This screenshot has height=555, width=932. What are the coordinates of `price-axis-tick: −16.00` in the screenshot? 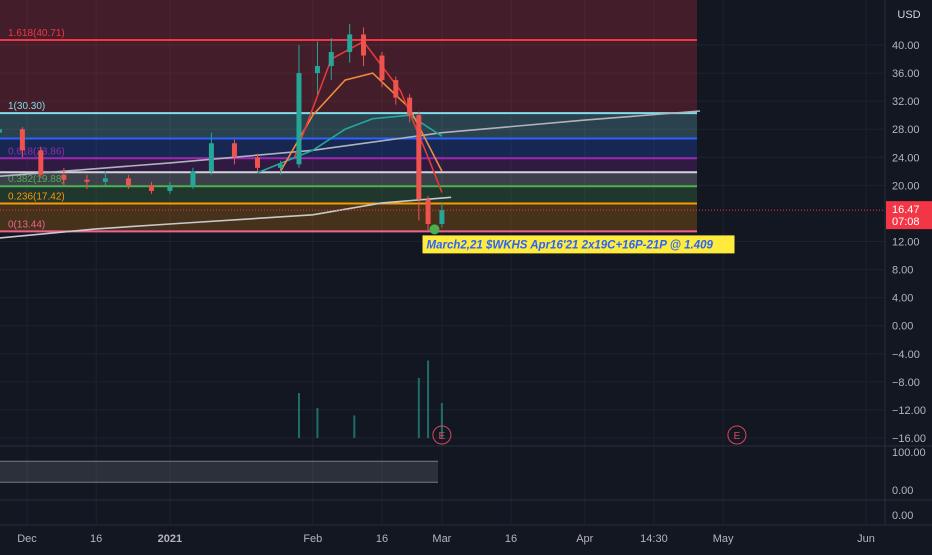 It's located at (909, 439).